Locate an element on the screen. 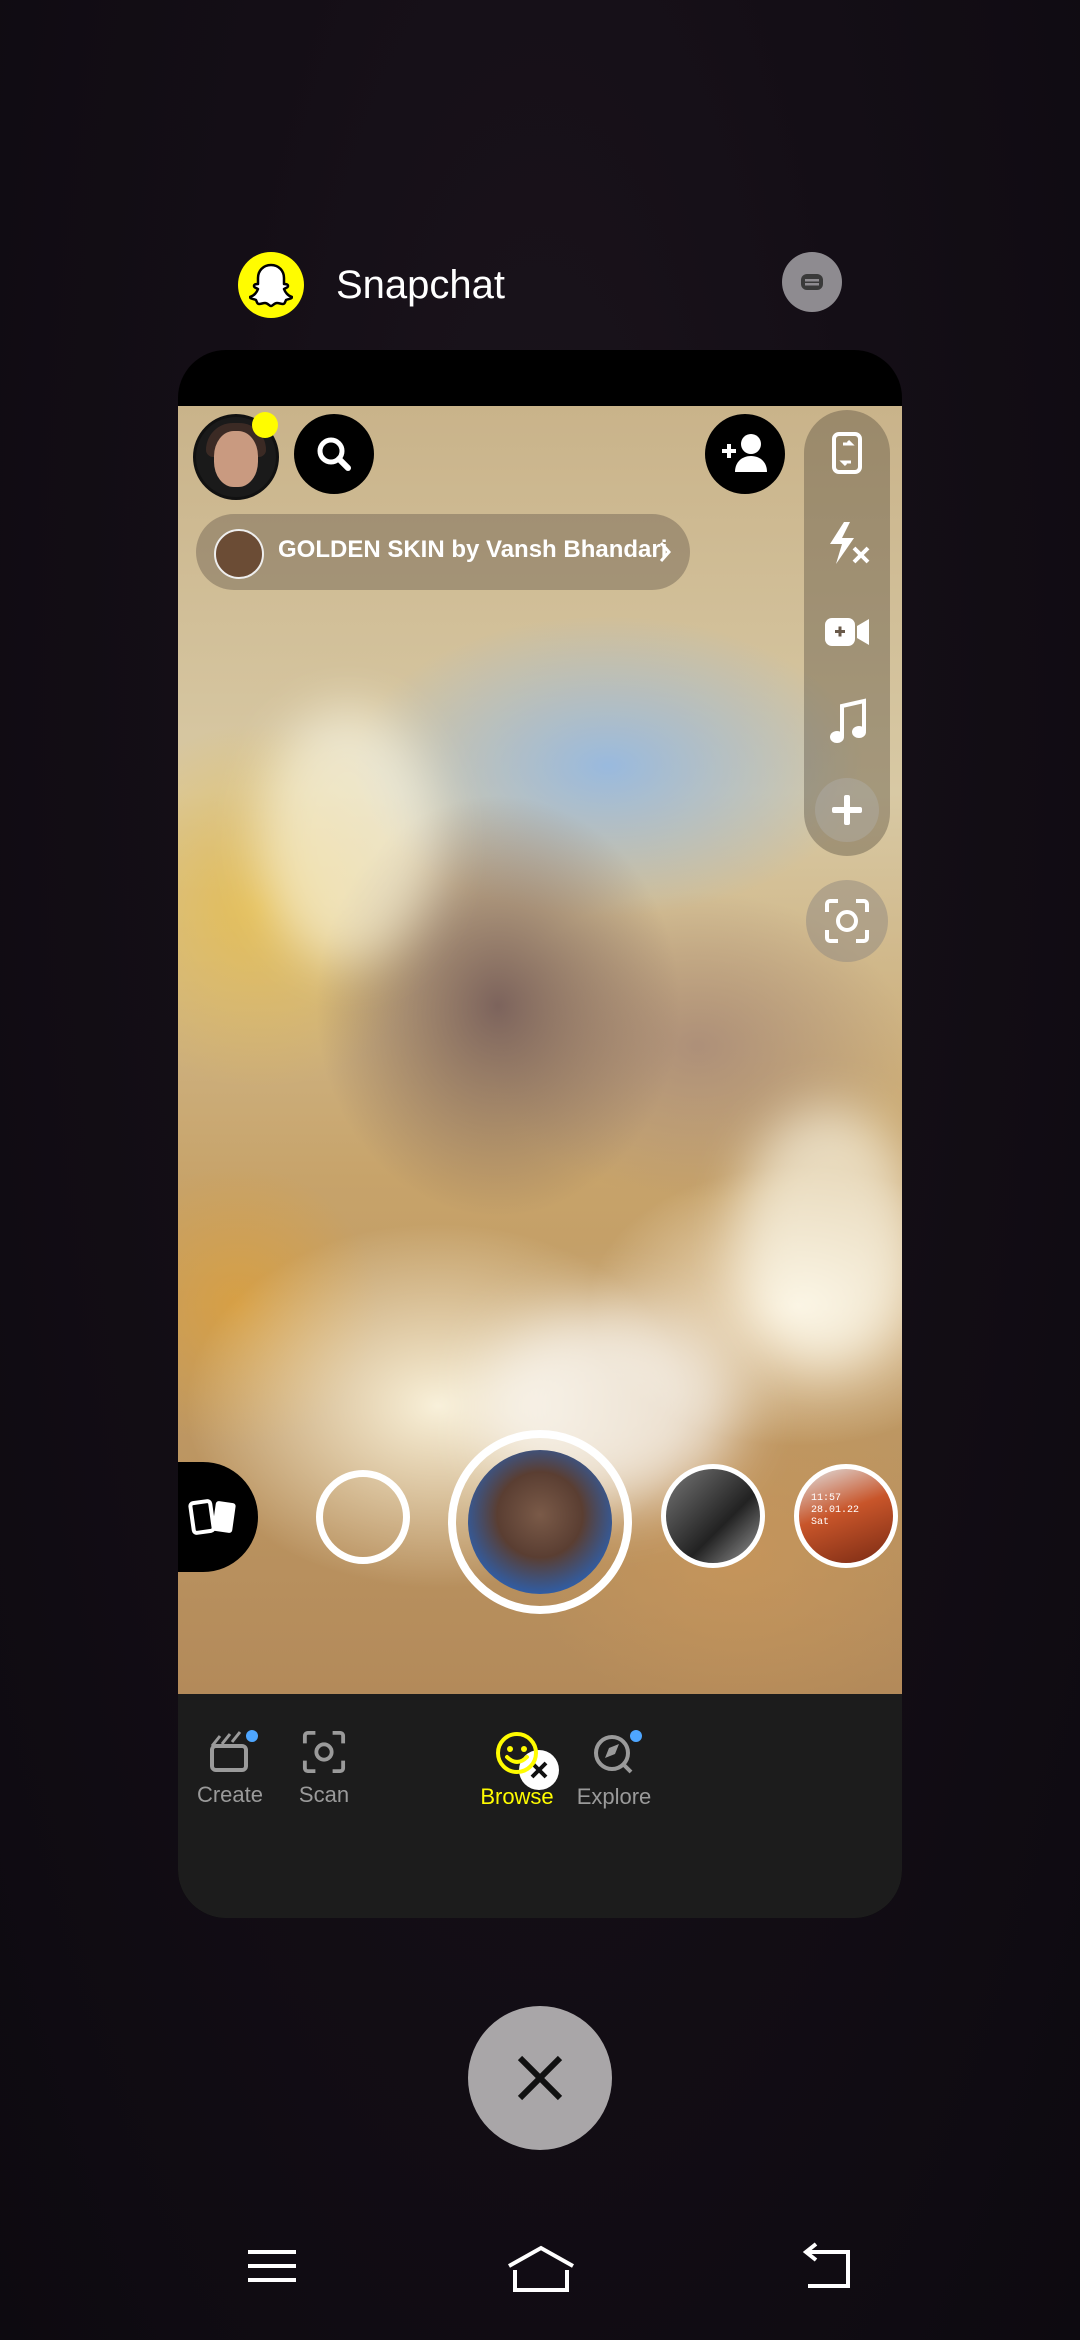  camera-side-toolbar is located at coordinates (847, 633).